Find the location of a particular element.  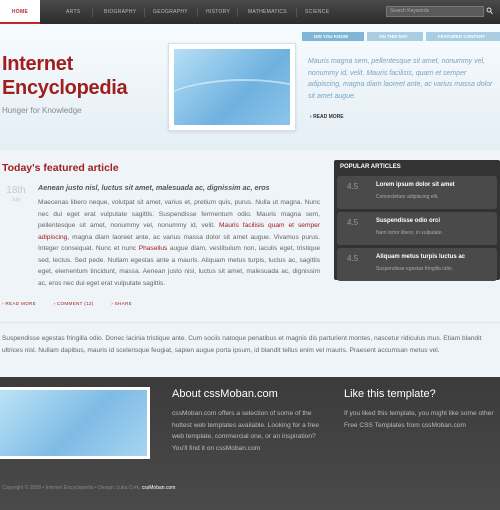

nav-history: HISTORY is located at coordinates (218, 12).